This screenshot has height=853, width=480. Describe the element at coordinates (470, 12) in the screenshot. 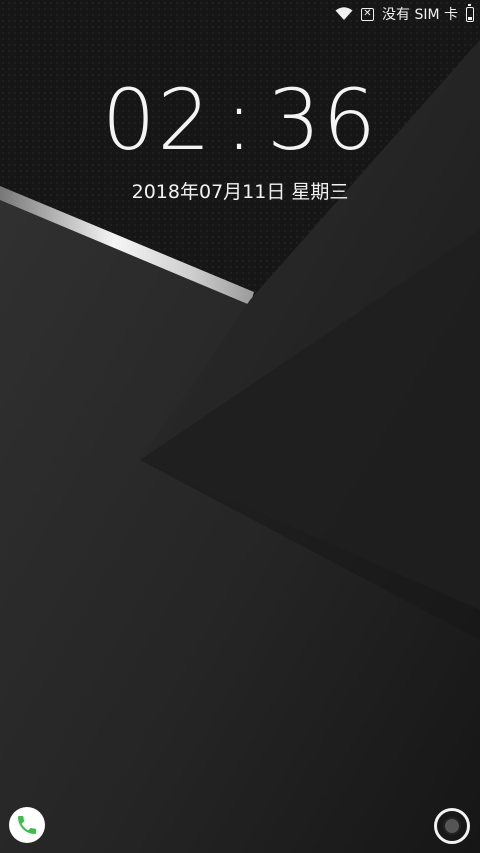

I see `battery-icon` at that location.